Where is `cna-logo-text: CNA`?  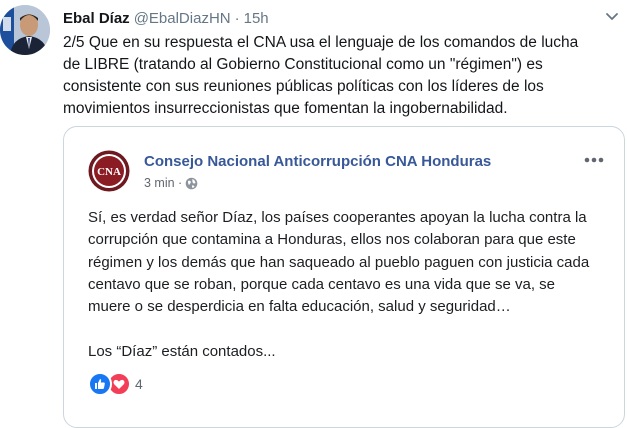
cna-logo-text: CNA is located at coordinates (109, 172).